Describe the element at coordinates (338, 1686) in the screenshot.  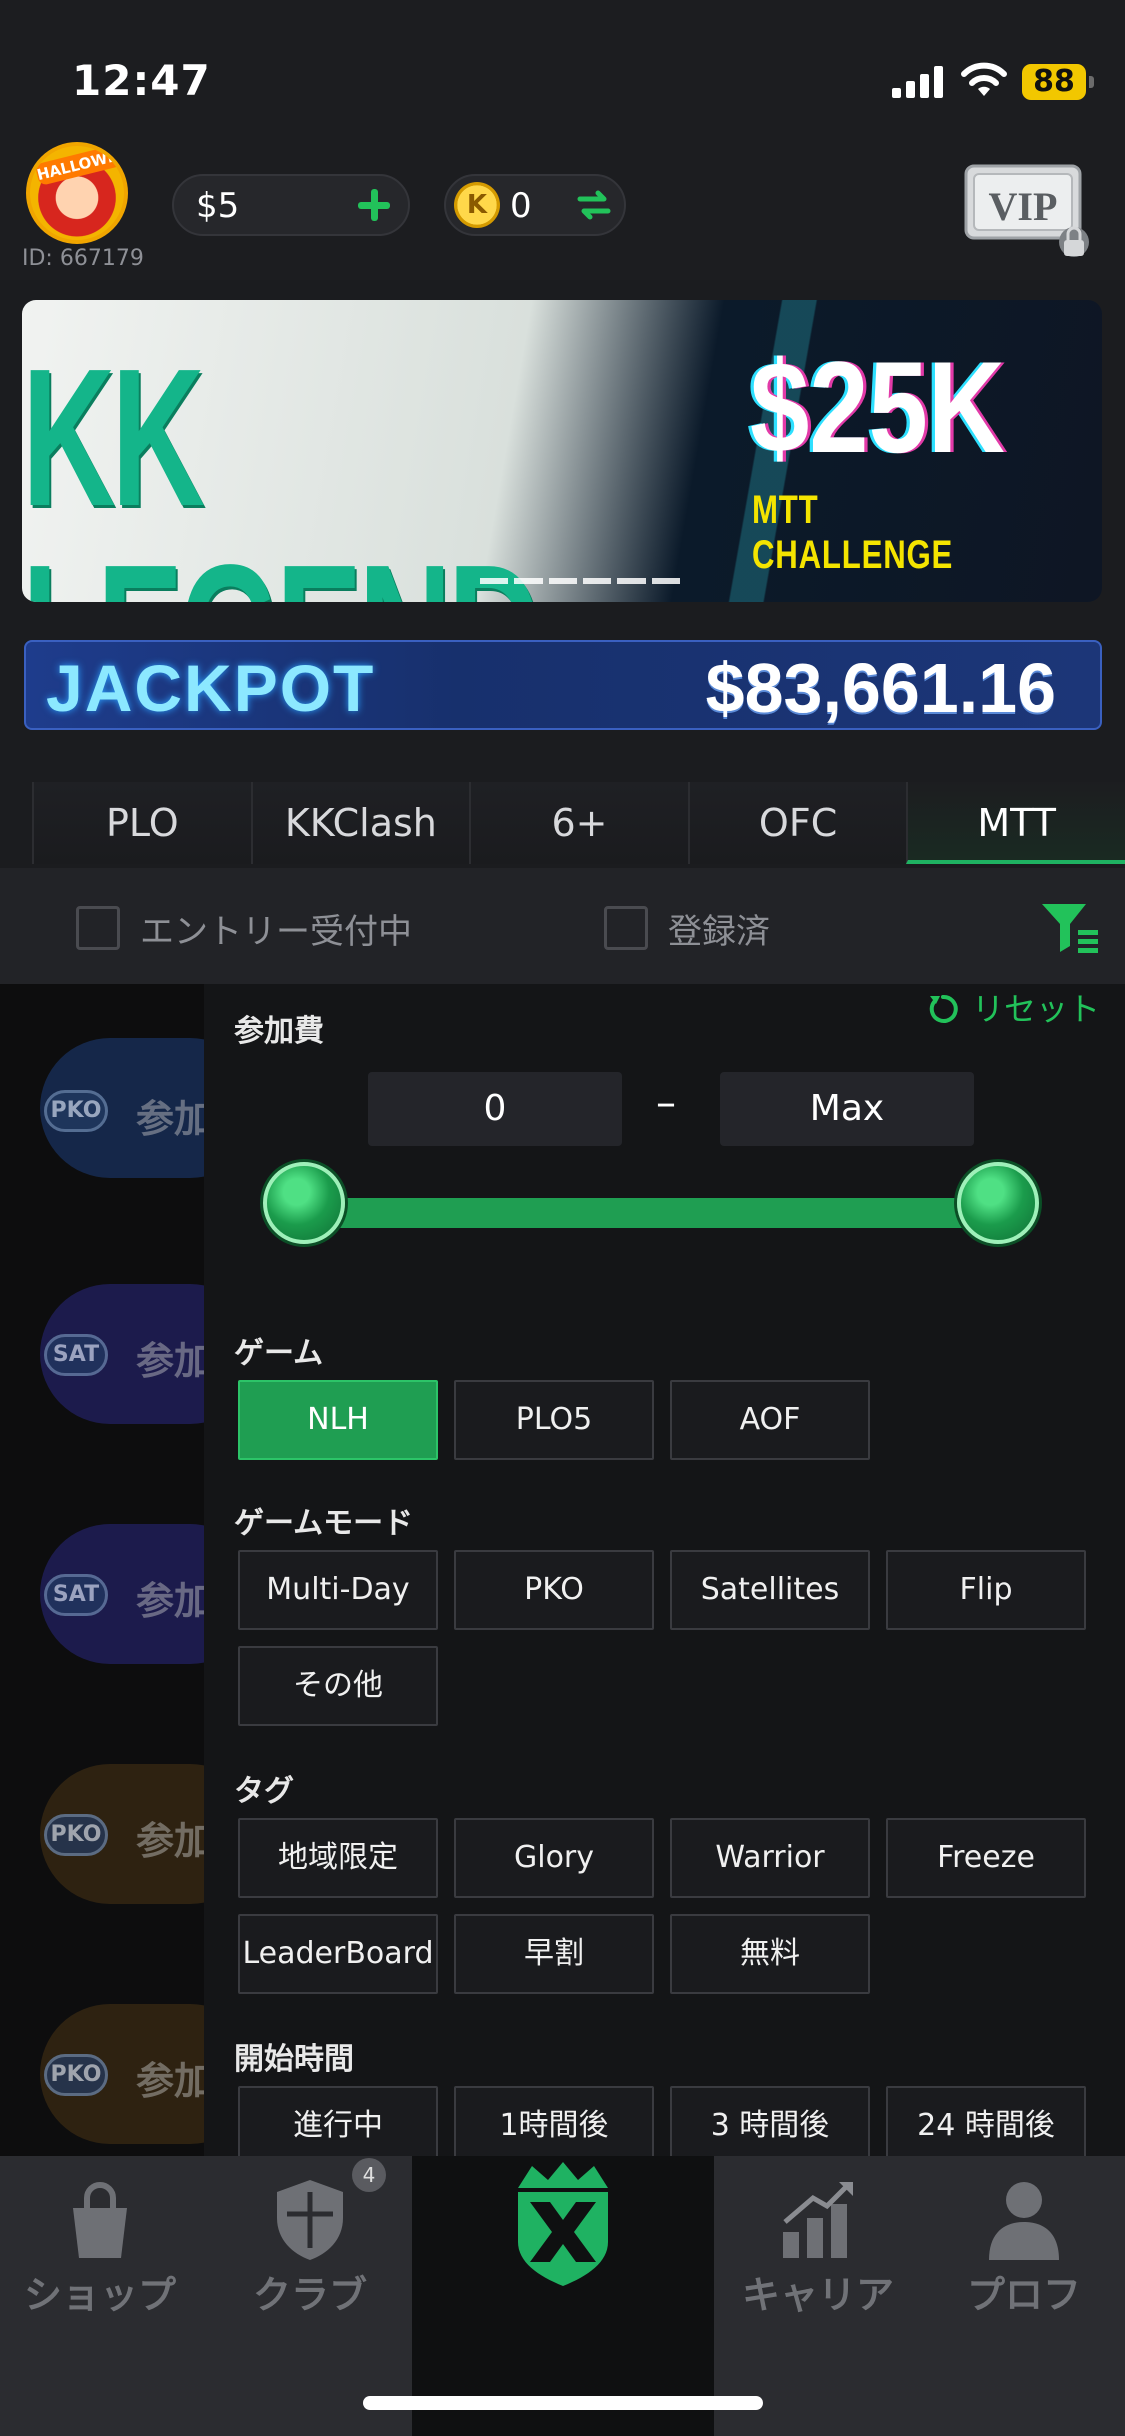
I see `game-mode-other: その他` at that location.